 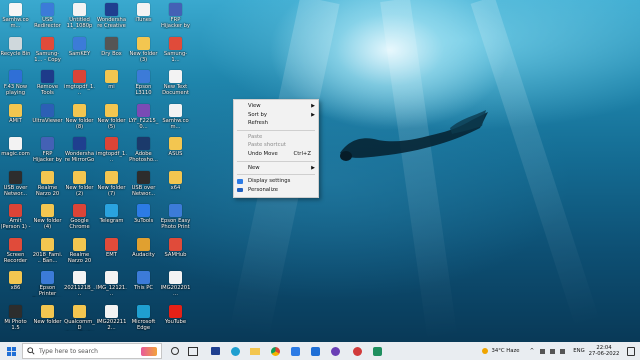 I want to click on light-ray, so click(x=419, y=170).